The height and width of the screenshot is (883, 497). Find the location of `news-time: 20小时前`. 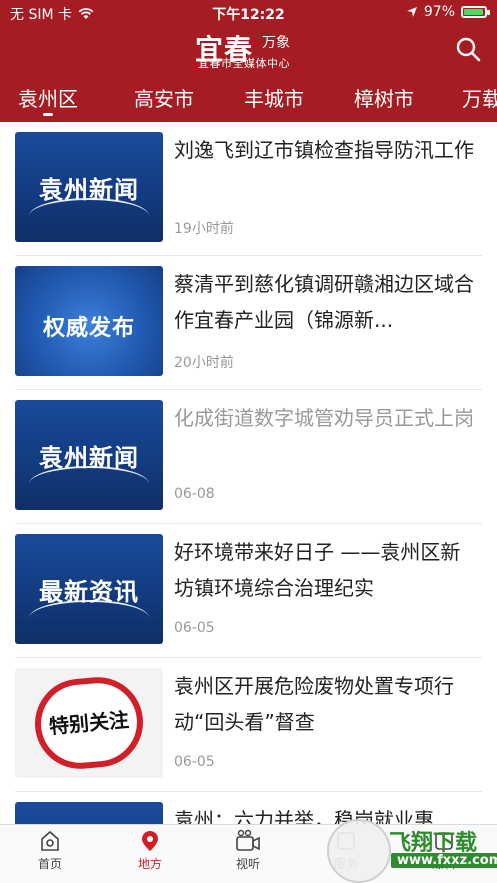

news-time: 20小时前 is located at coordinates (204, 363).